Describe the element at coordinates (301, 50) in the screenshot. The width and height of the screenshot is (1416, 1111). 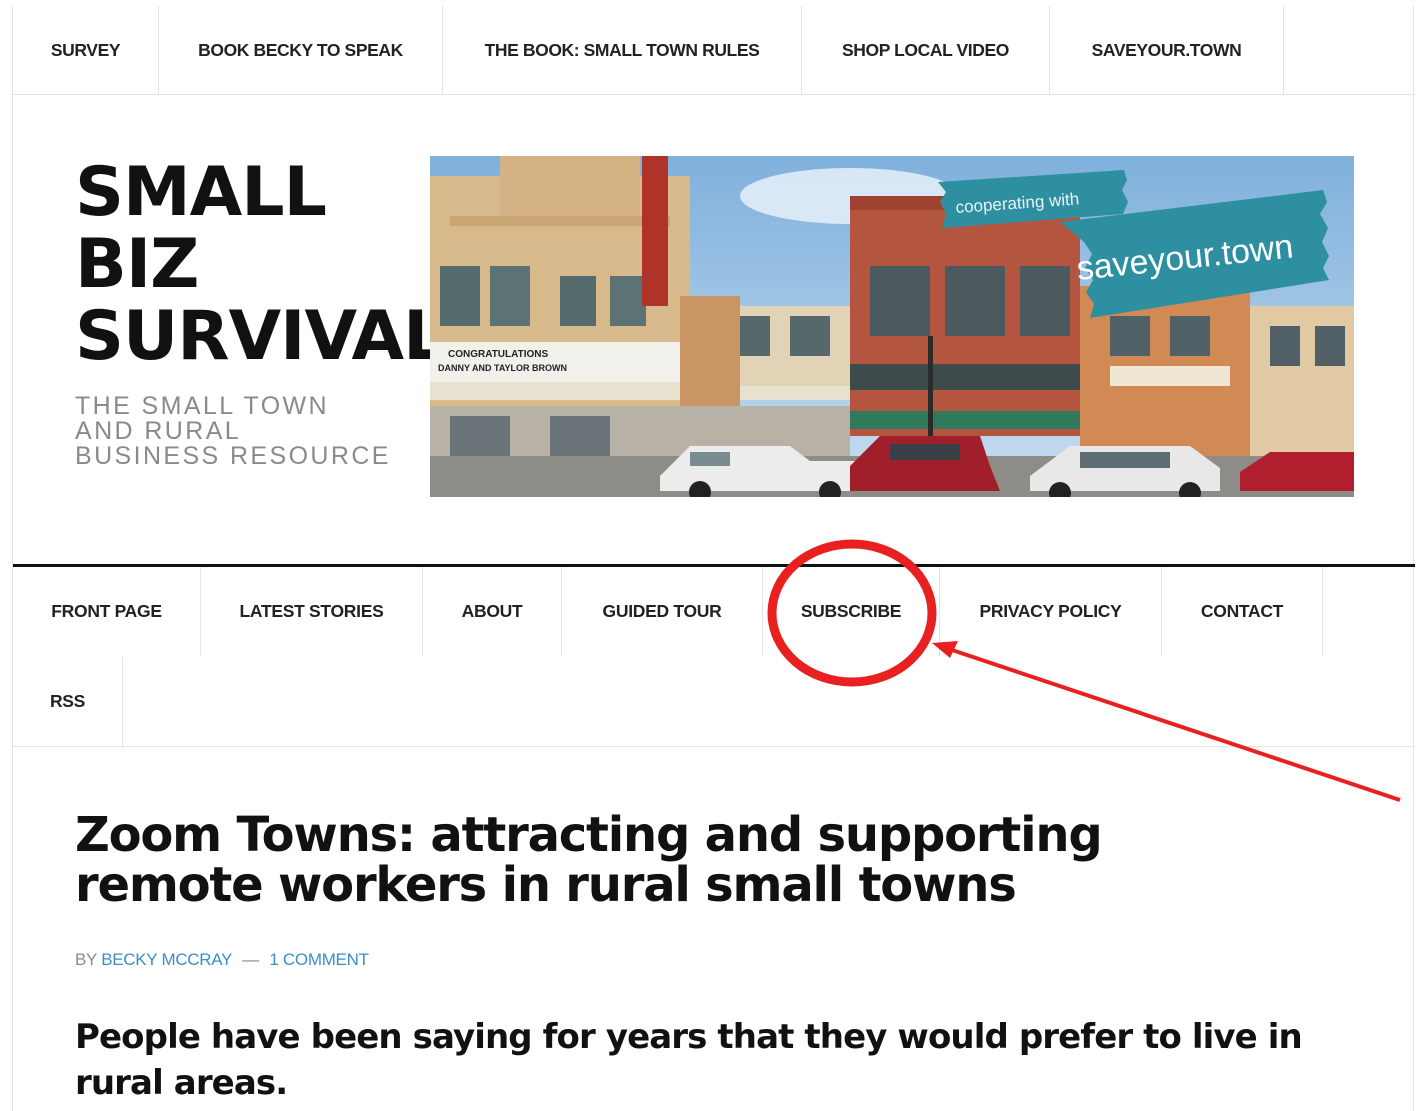
I see `top-nav-book-becky: BOOK BECKY TO SPEAK` at that location.